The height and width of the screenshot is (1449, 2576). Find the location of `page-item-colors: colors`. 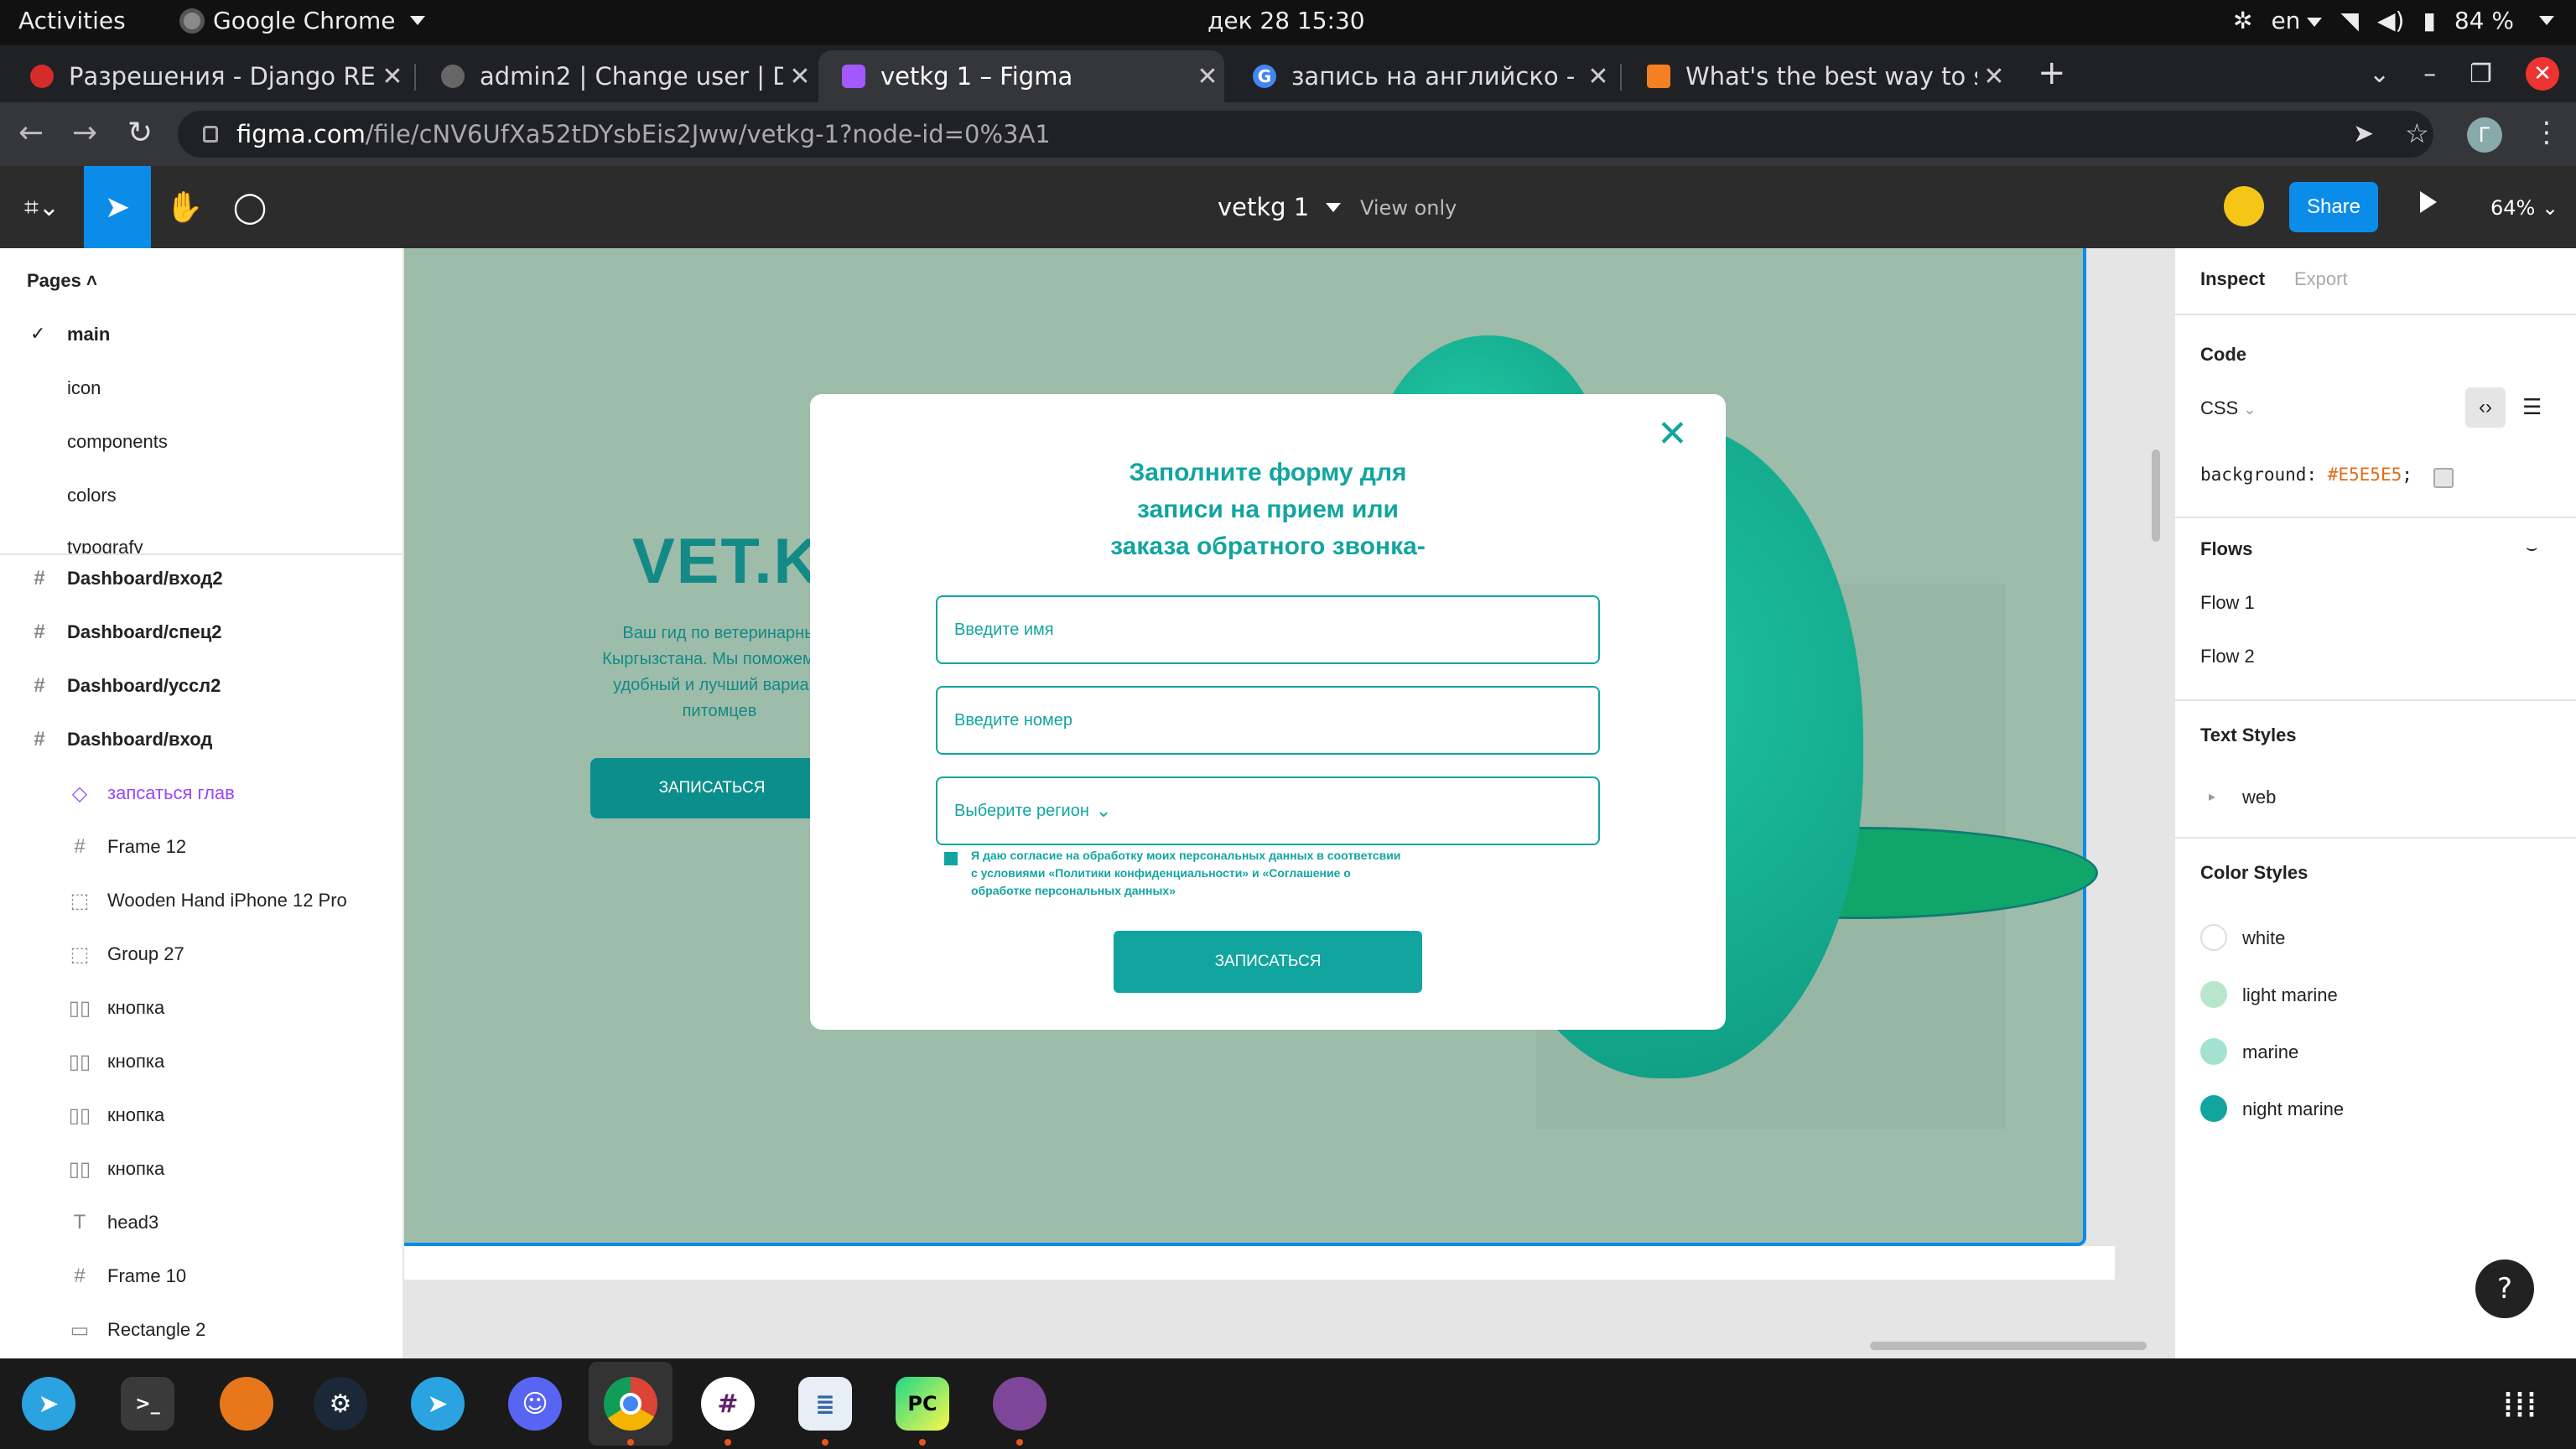

page-item-colors: colors is located at coordinates (92, 495).